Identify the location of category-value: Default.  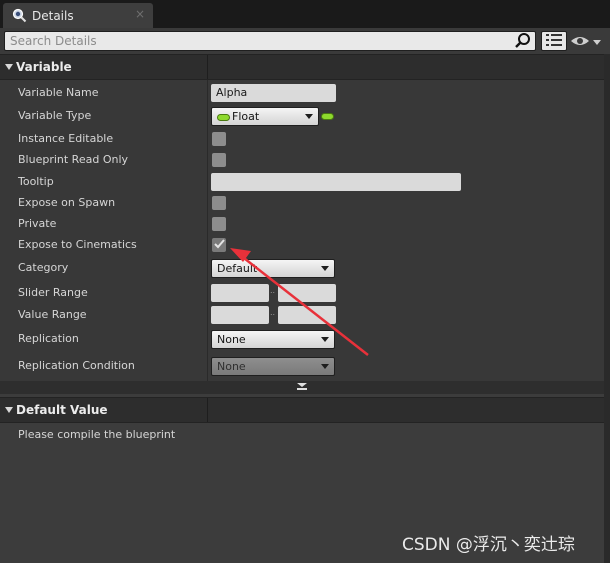
(237, 268).